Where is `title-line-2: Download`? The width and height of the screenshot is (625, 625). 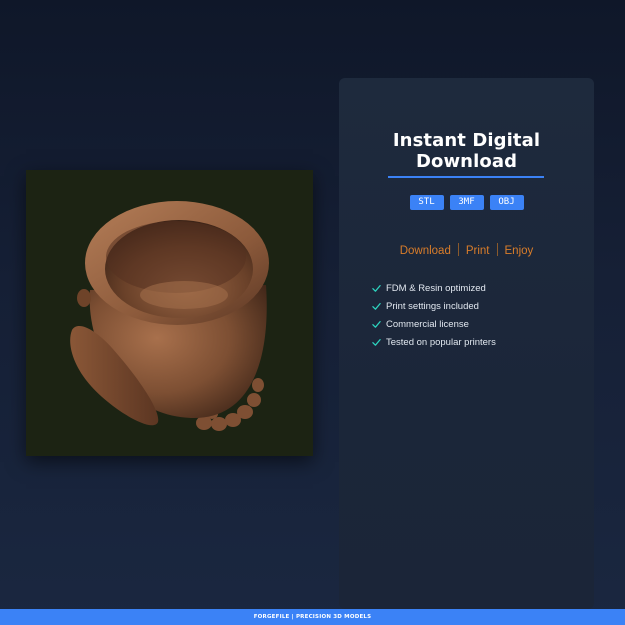
title-line-2: Download is located at coordinates (466, 161).